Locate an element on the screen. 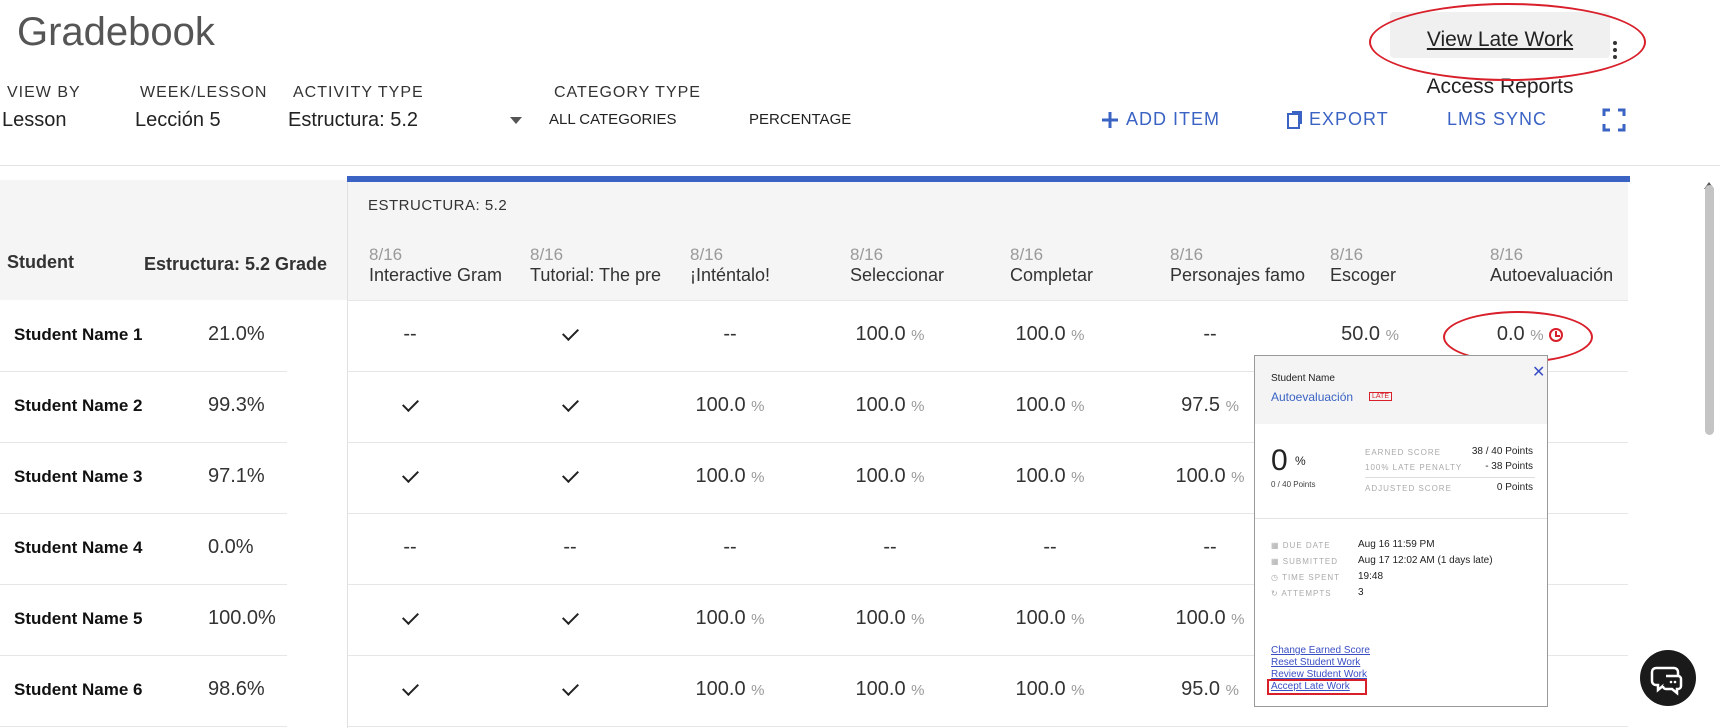  time-spent-value: 19:48 is located at coordinates (1371, 576).